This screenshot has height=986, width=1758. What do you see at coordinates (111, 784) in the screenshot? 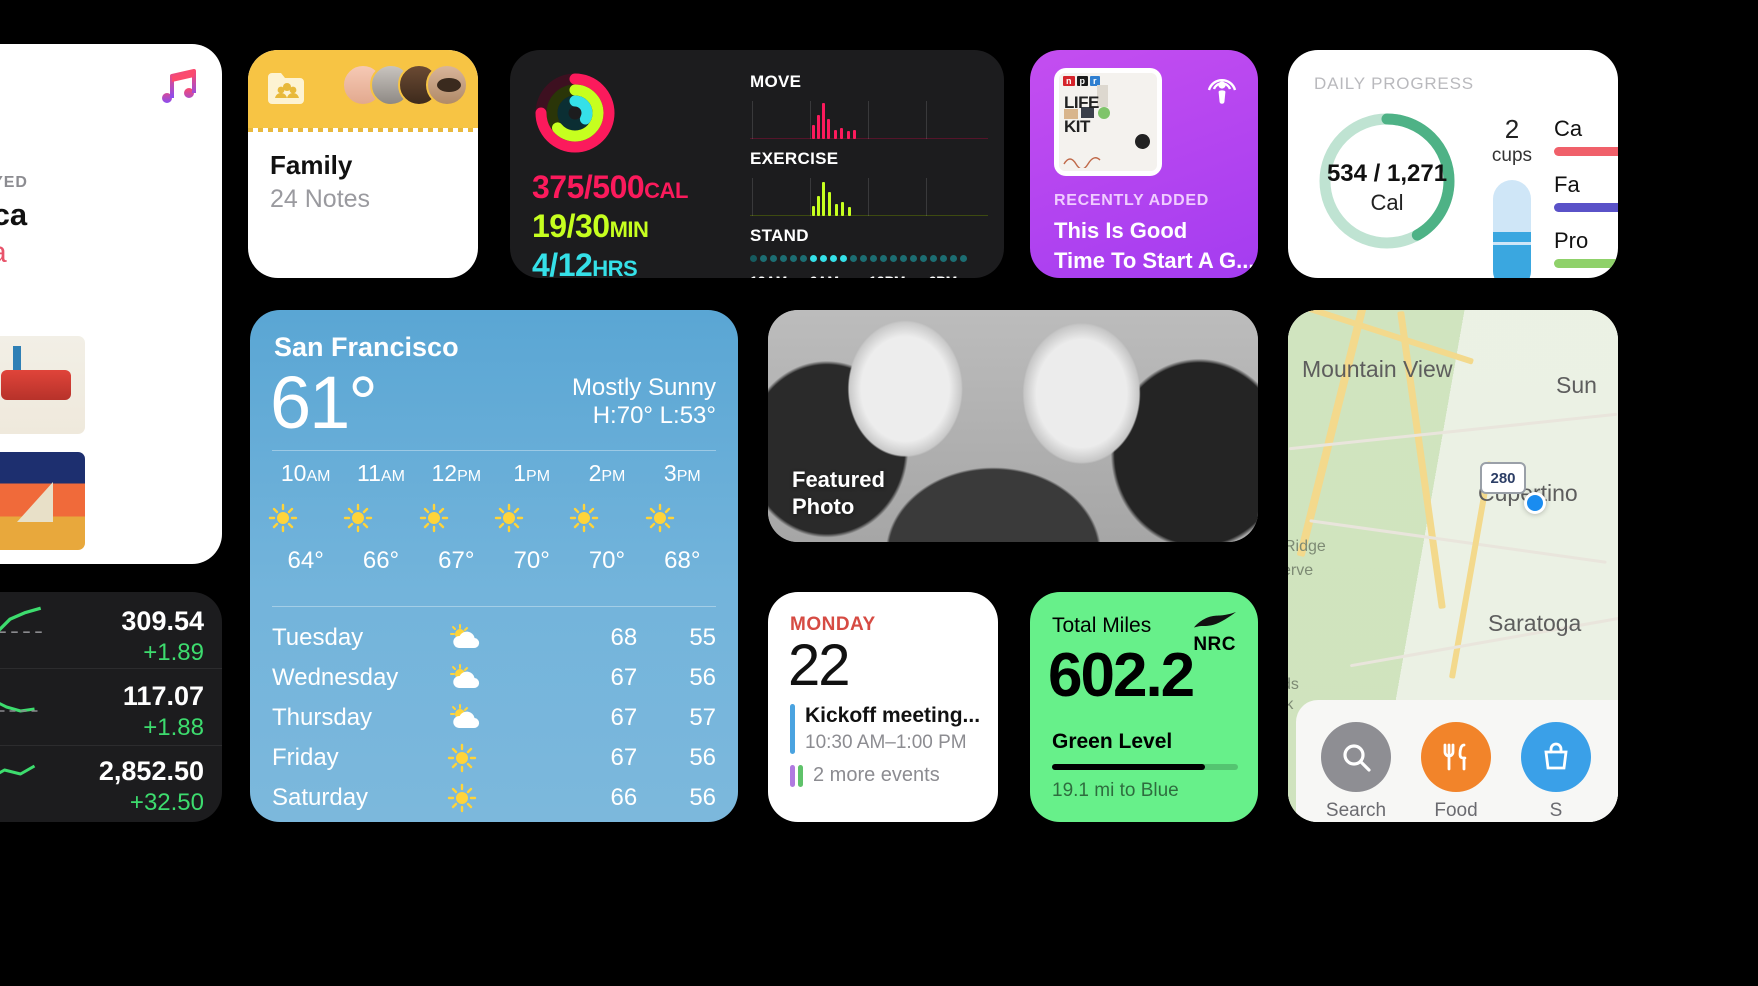
I see `stock-row: 2,852.50 +32.50` at bounding box center [111, 784].